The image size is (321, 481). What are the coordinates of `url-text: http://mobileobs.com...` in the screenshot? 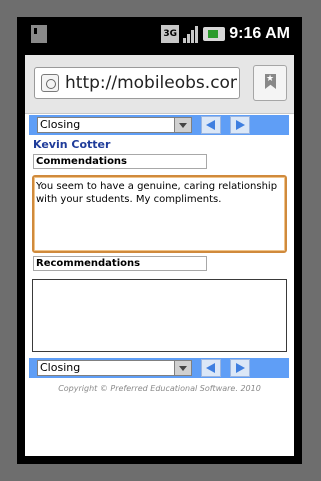 It's located at (151, 83).